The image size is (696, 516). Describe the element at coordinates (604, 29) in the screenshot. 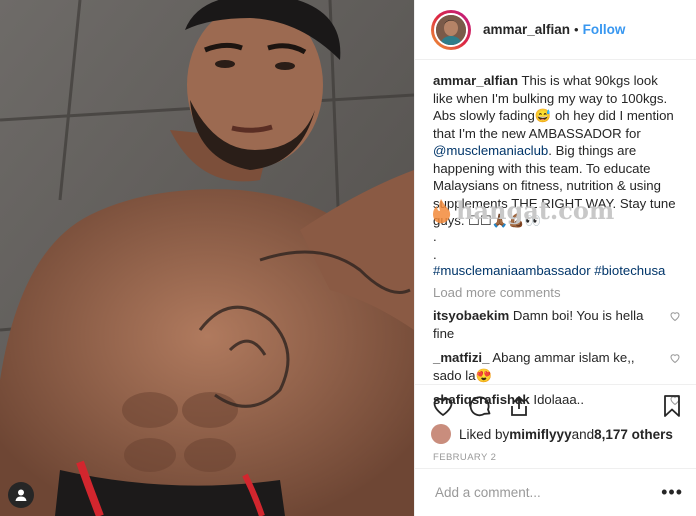

I see `follow-button: Follow` at that location.